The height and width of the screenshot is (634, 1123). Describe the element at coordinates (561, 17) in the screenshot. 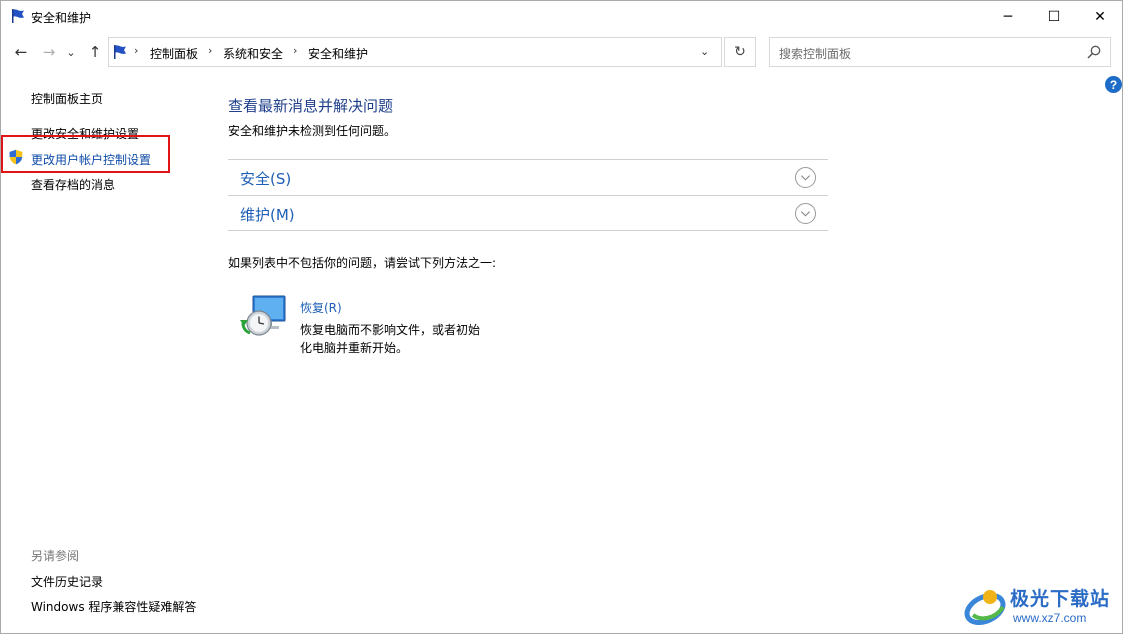

I see `title-bar: 安全和维护 ─ ☐ ✕` at that location.